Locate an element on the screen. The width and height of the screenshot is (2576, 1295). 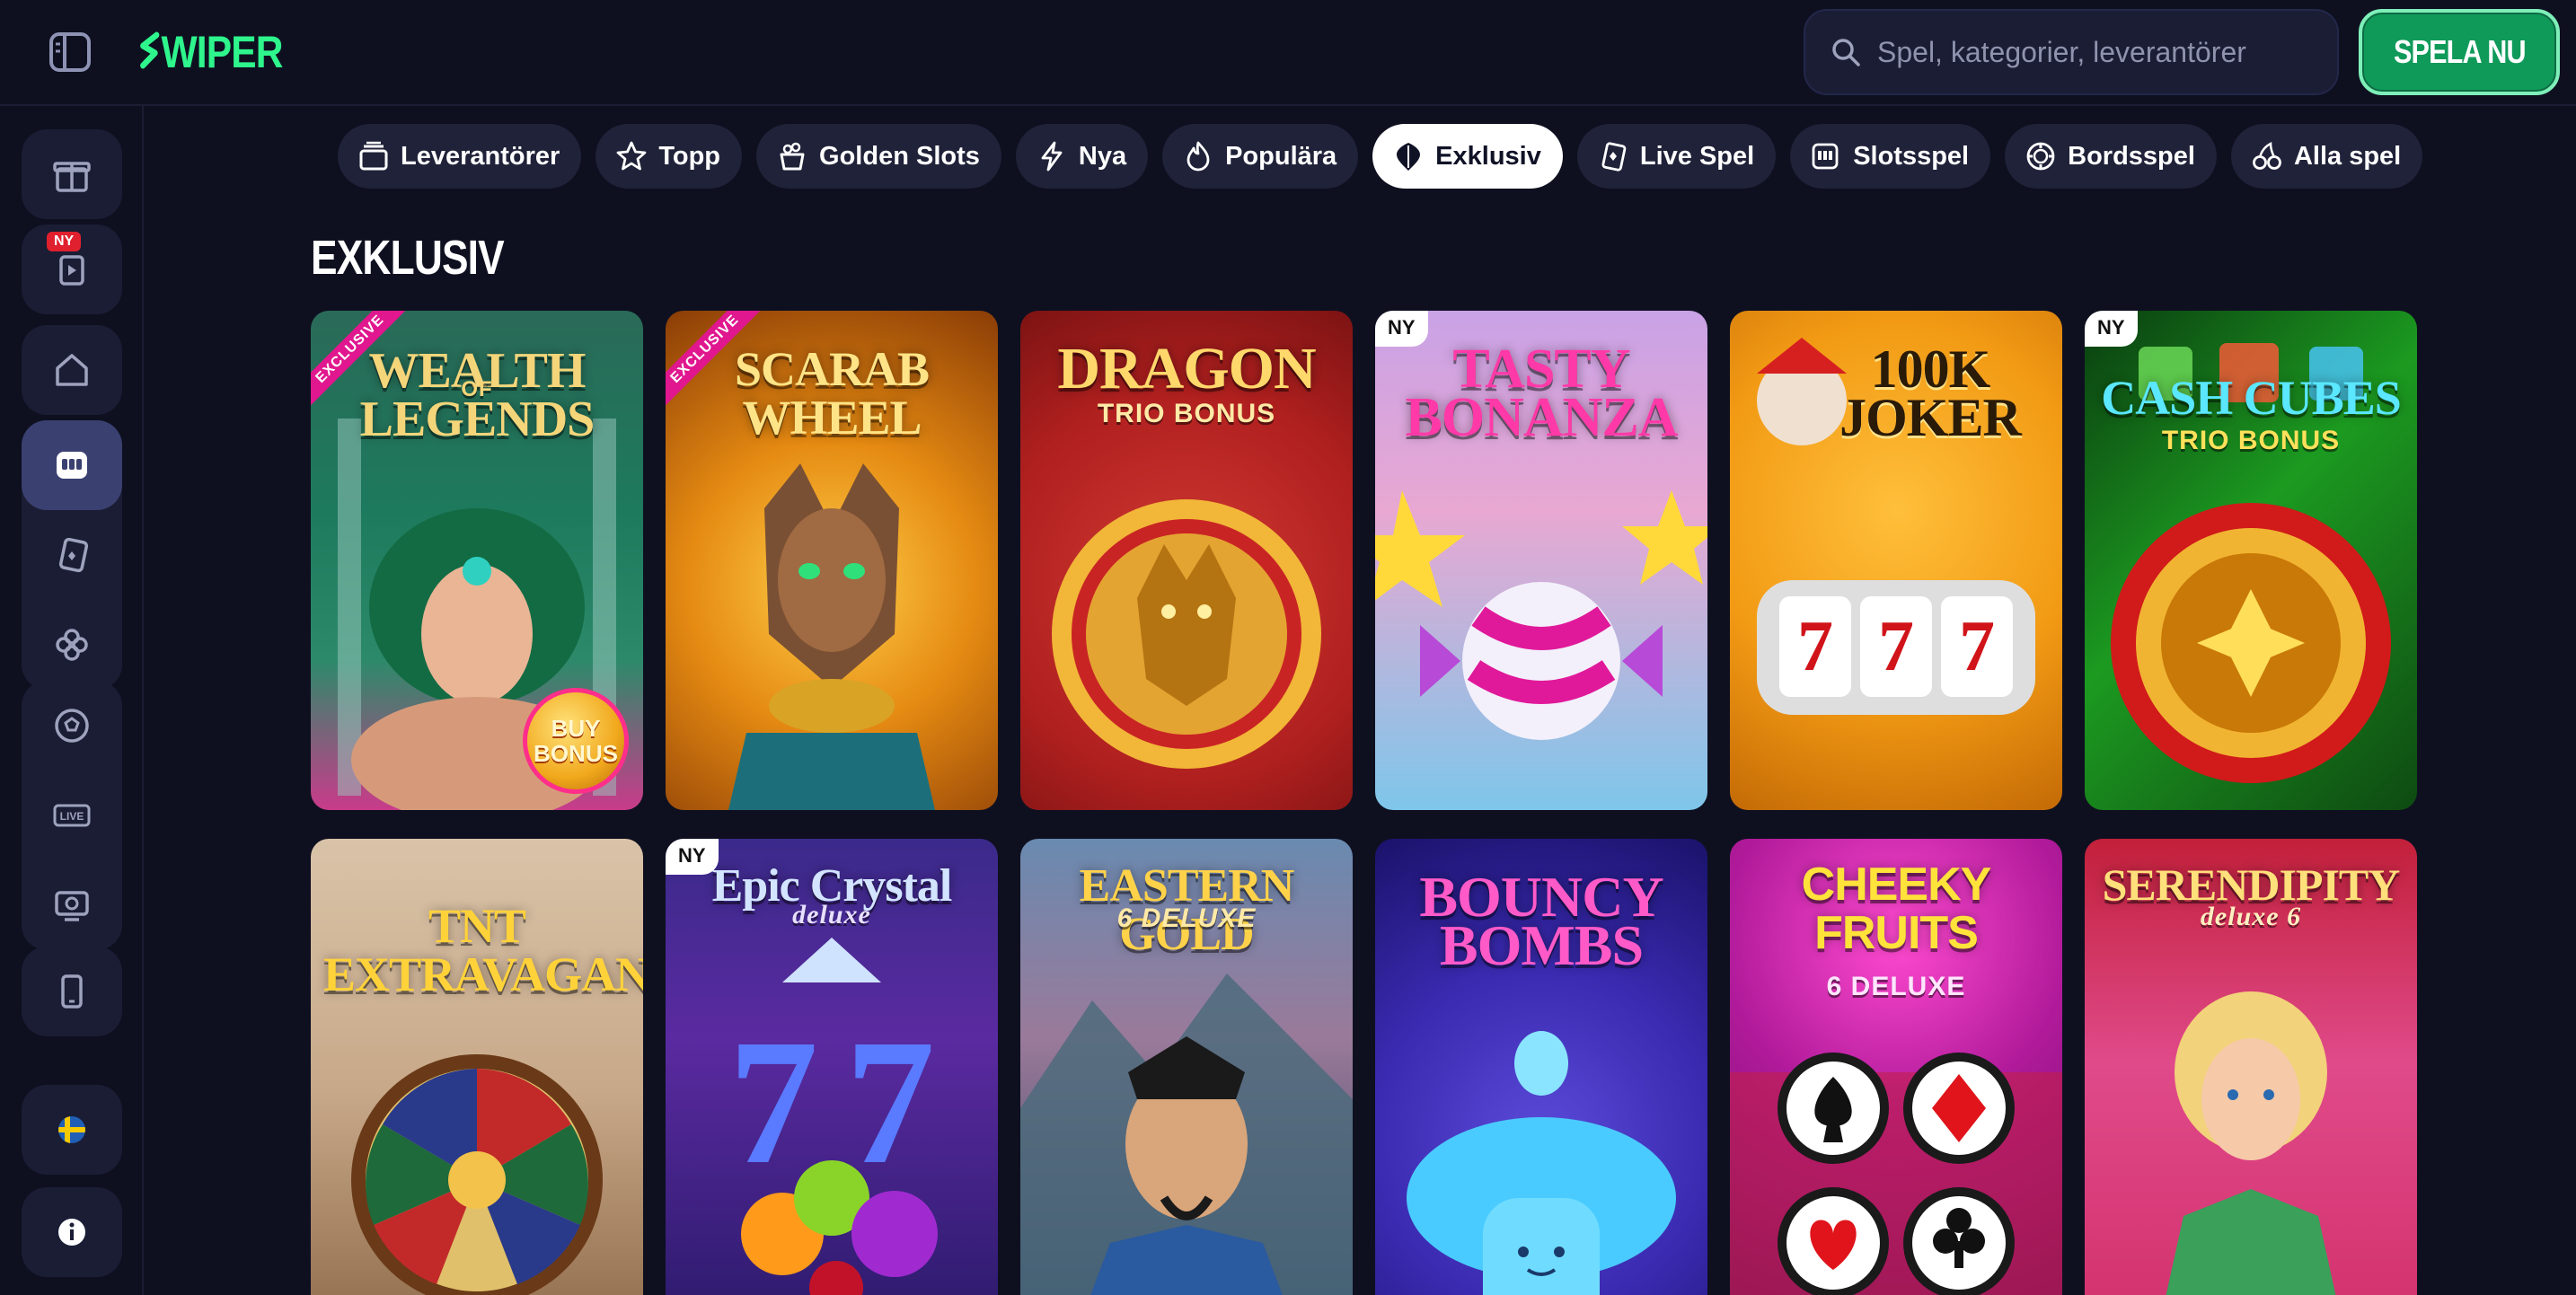
football-icon is located at coordinates (72, 726).